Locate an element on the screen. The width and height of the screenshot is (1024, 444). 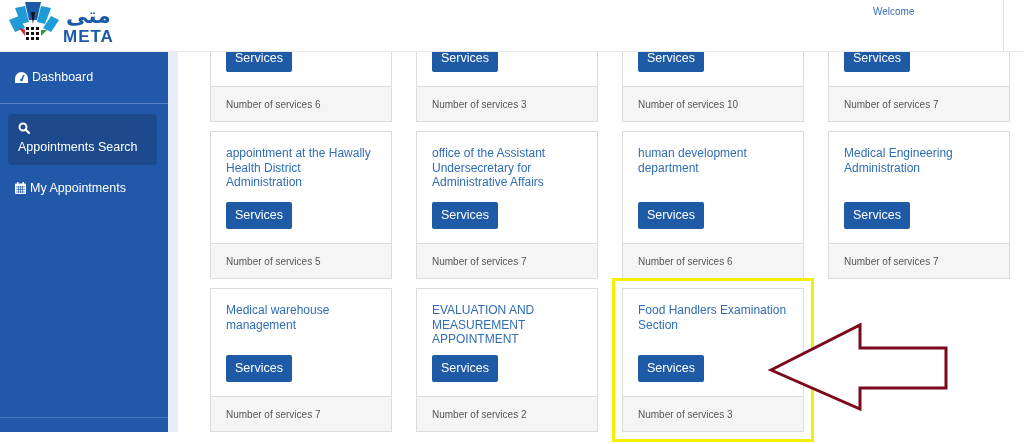
card-footer: Number of services 2 is located at coordinates (507, 413).